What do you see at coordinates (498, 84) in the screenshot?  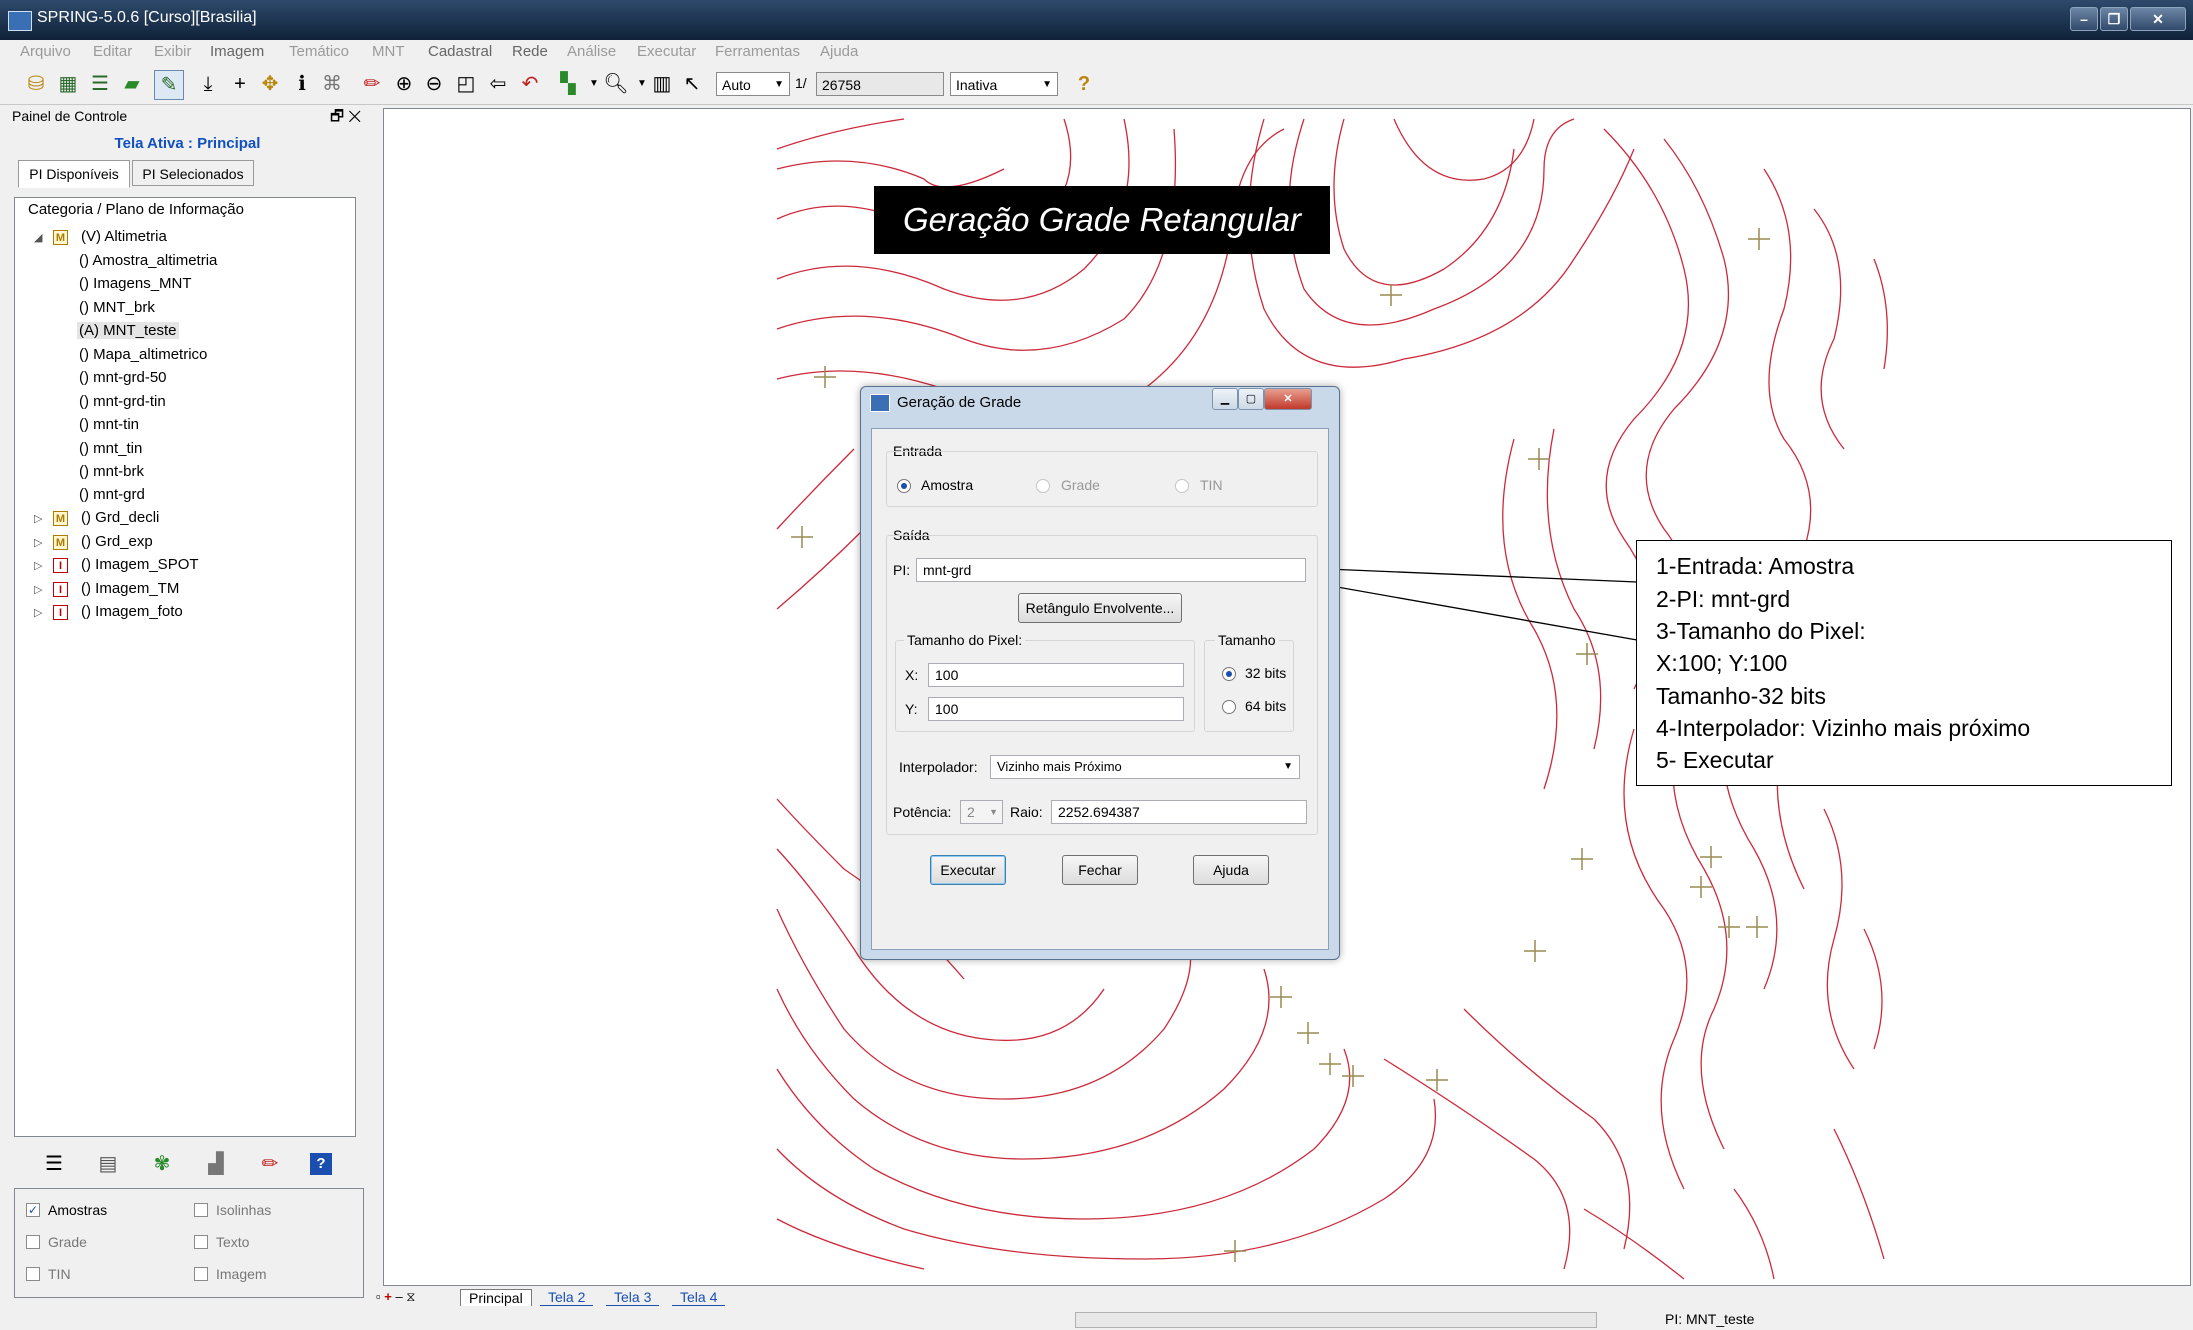 I see `back-icon: ⇦` at bounding box center [498, 84].